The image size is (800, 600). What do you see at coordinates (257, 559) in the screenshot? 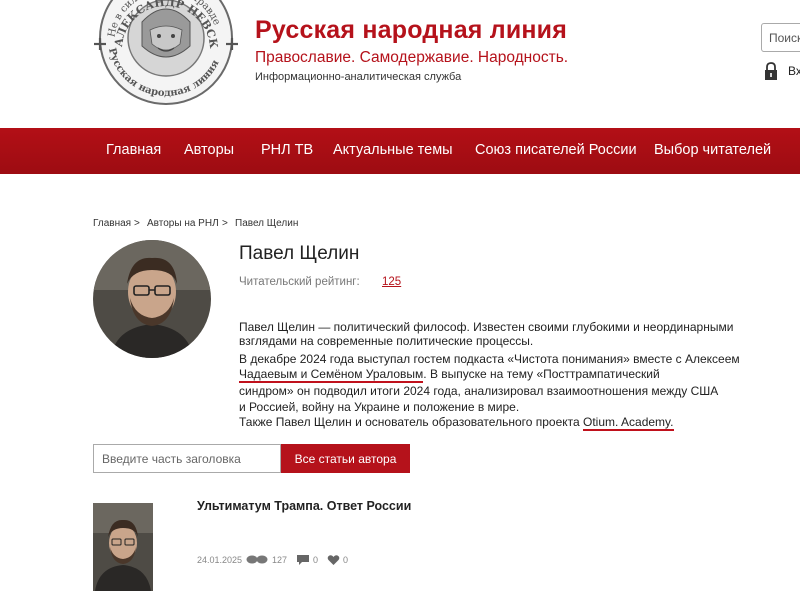
I see `eye-icon` at bounding box center [257, 559].